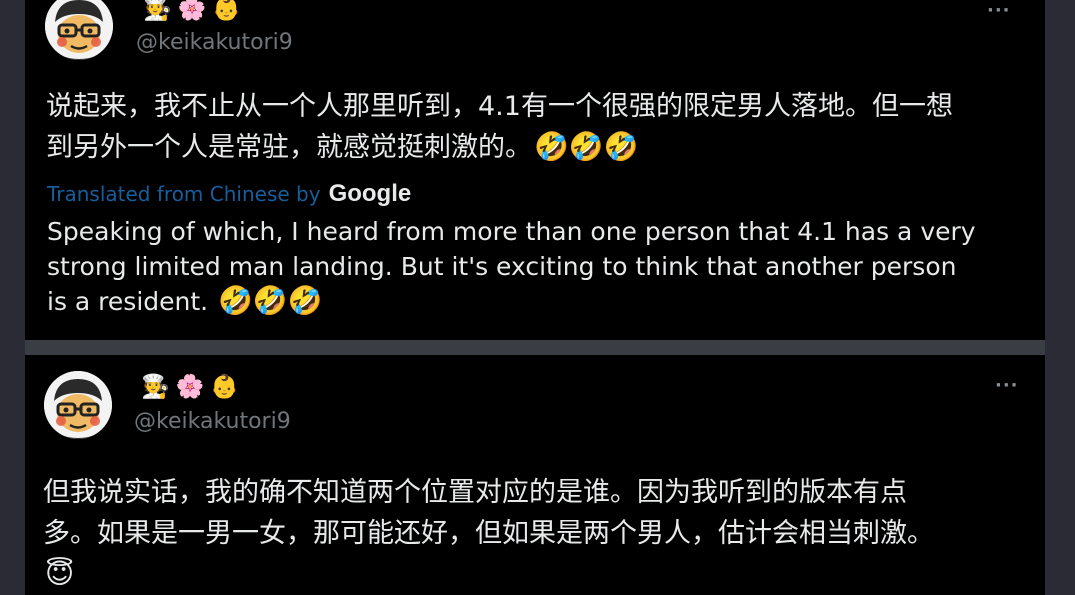  What do you see at coordinates (289, 147) in the screenshot?
I see `tweet-text-line: 到另外一个人是常驻，就感觉挺刺激的。` at bounding box center [289, 147].